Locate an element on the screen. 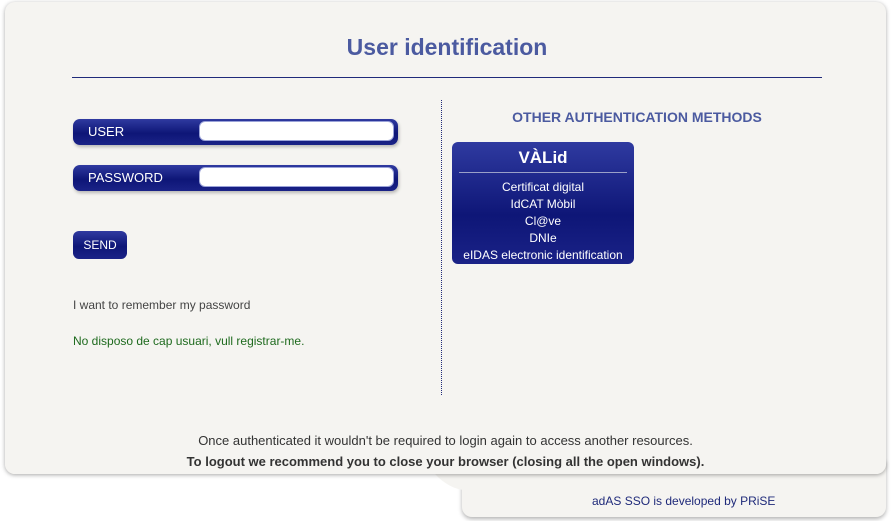 The image size is (892, 521). user-label: USER is located at coordinates (106, 131).